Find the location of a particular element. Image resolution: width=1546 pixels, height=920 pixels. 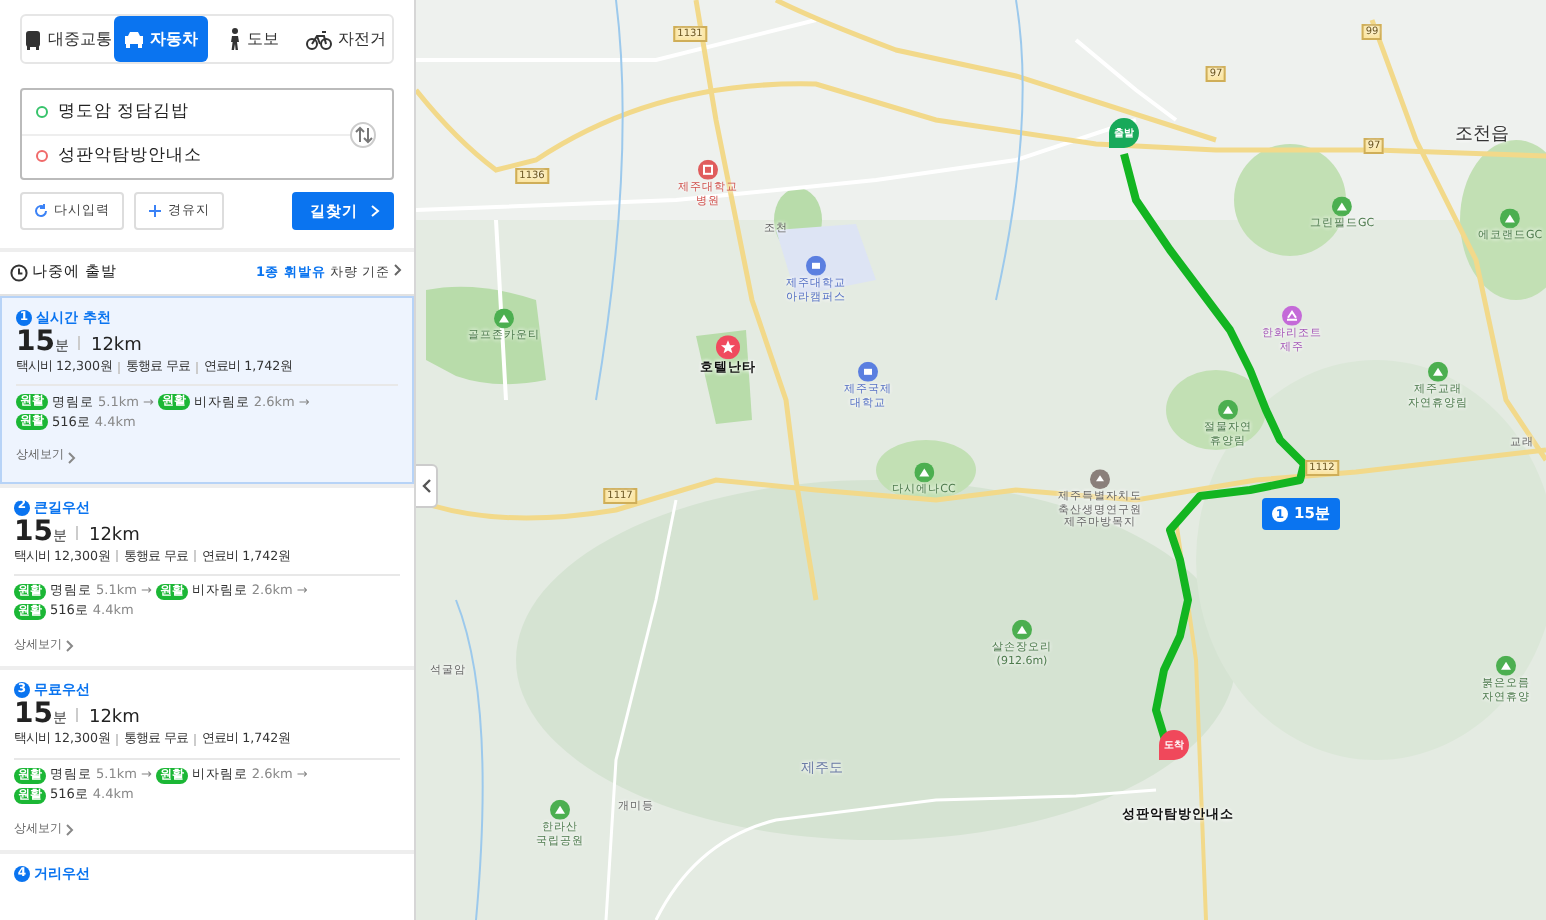

plus-icon is located at coordinates (155, 211).